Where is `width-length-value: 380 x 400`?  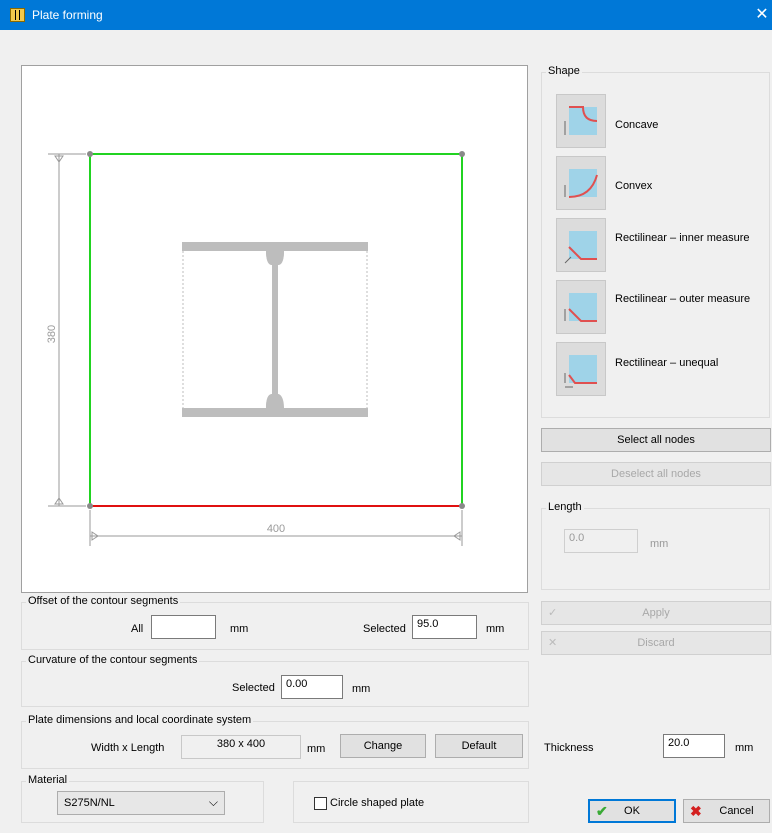 width-length-value: 380 x 400 is located at coordinates (241, 747).